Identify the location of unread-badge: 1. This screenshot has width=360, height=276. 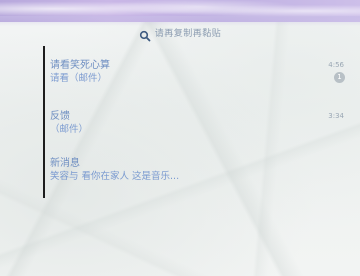
(339, 77).